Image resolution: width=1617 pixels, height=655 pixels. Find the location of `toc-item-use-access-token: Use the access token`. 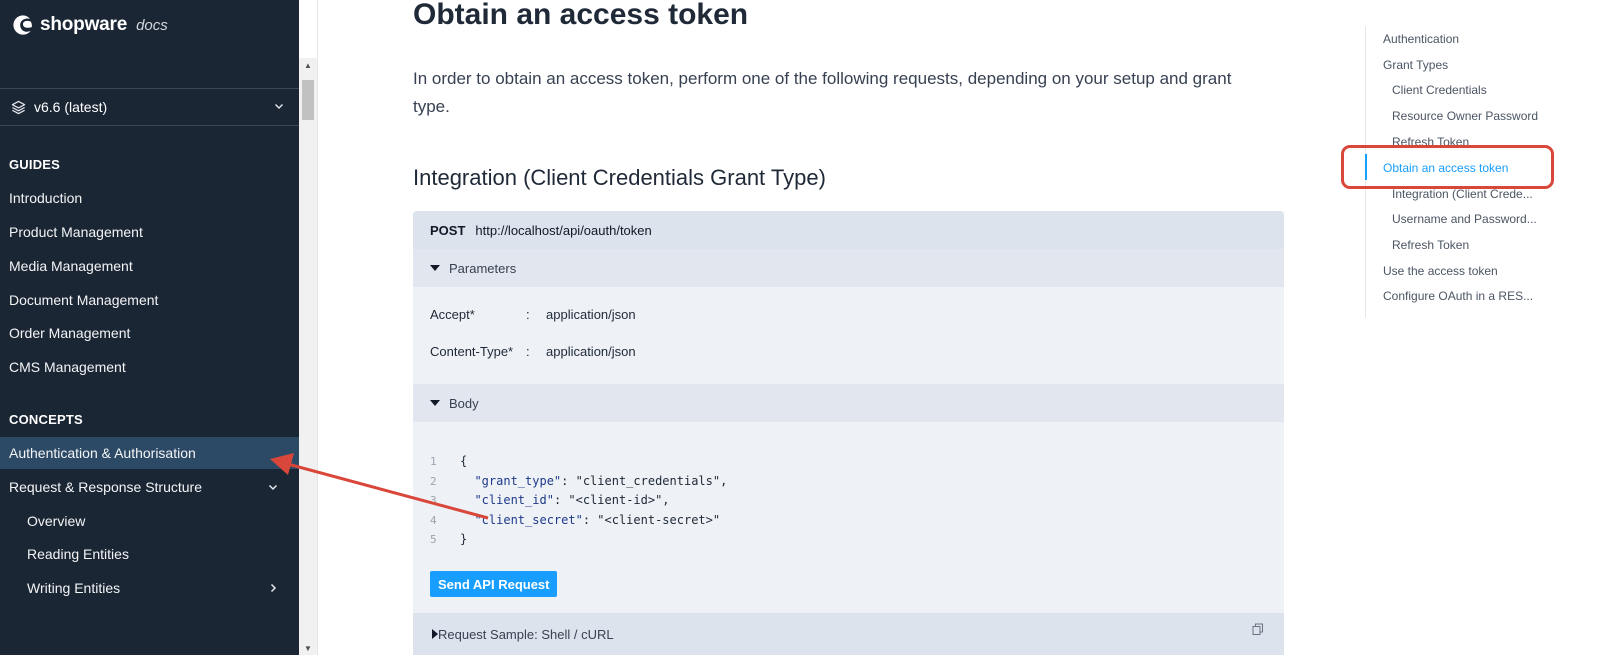

toc-item-use-access-token: Use the access token is located at coordinates (1440, 271).